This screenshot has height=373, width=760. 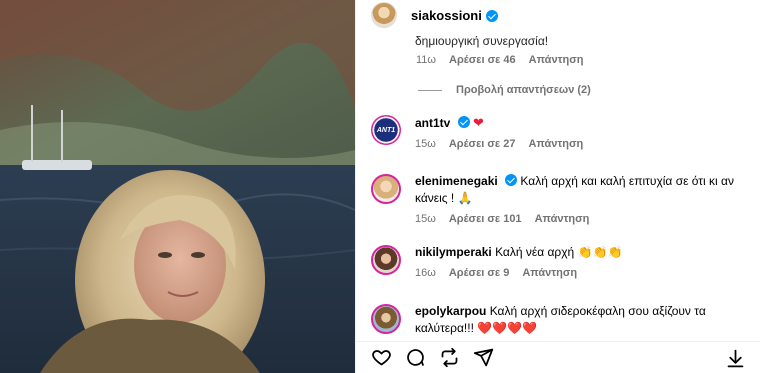 What do you see at coordinates (485, 219) in the screenshot?
I see `comment-likes: Αρέσει σε 101` at bounding box center [485, 219].